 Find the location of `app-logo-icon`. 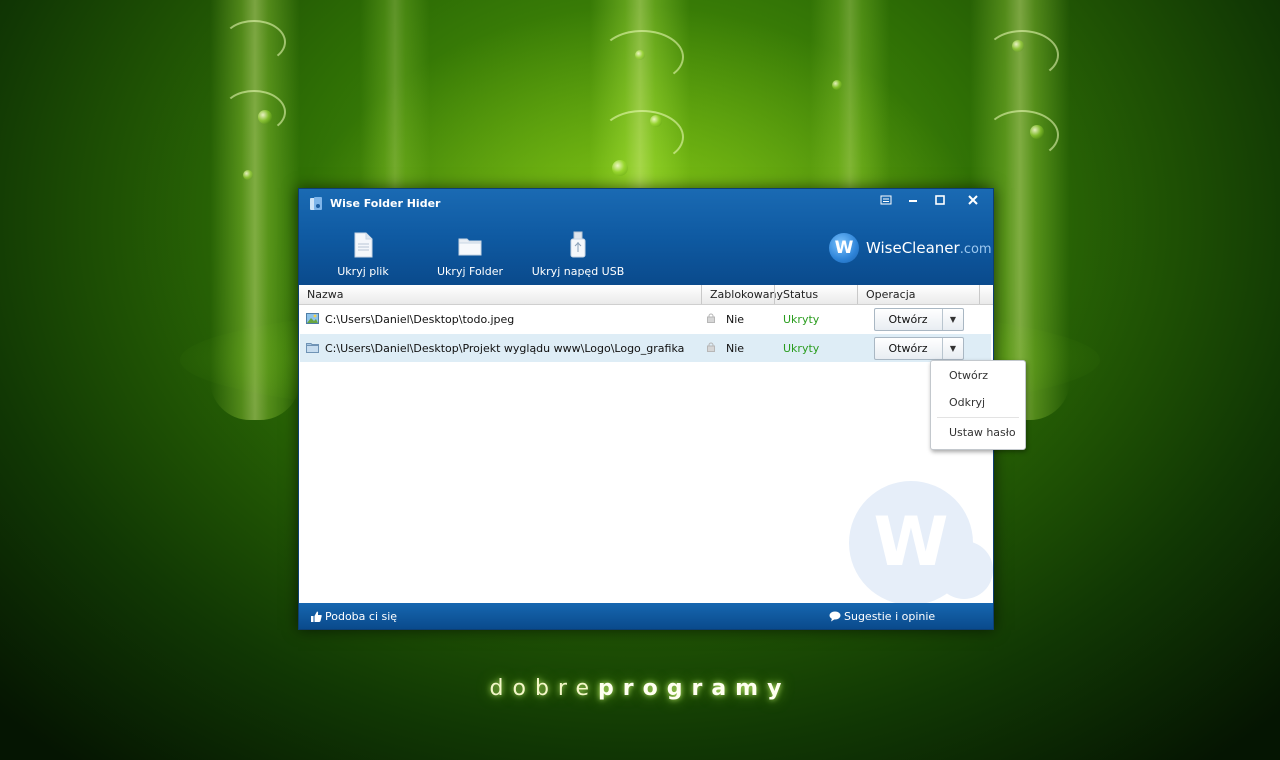

app-logo-icon is located at coordinates (316, 203).